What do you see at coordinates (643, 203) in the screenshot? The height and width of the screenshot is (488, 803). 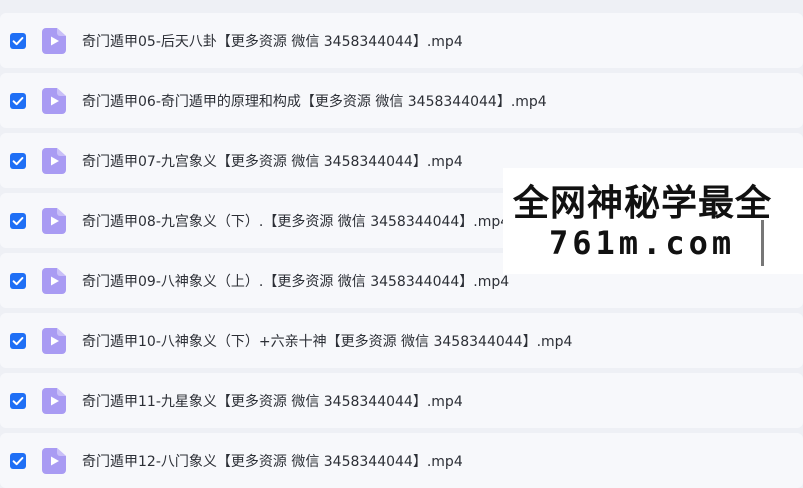 I see `watermark-title: 全网神秘学最全` at bounding box center [643, 203].